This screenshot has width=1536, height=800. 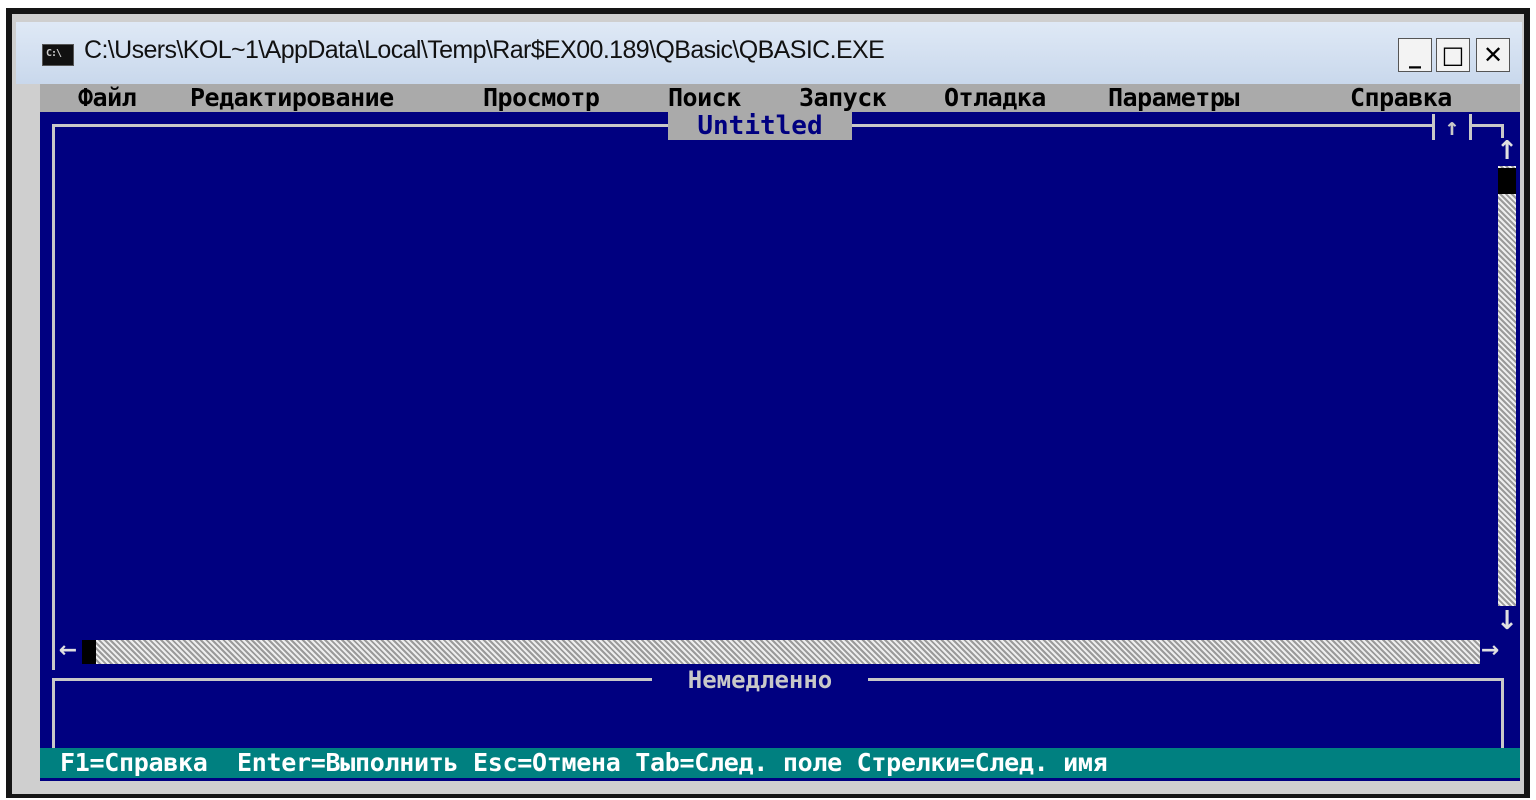 I want to click on vertical-scroll-thumb, so click(x=1507, y=181).